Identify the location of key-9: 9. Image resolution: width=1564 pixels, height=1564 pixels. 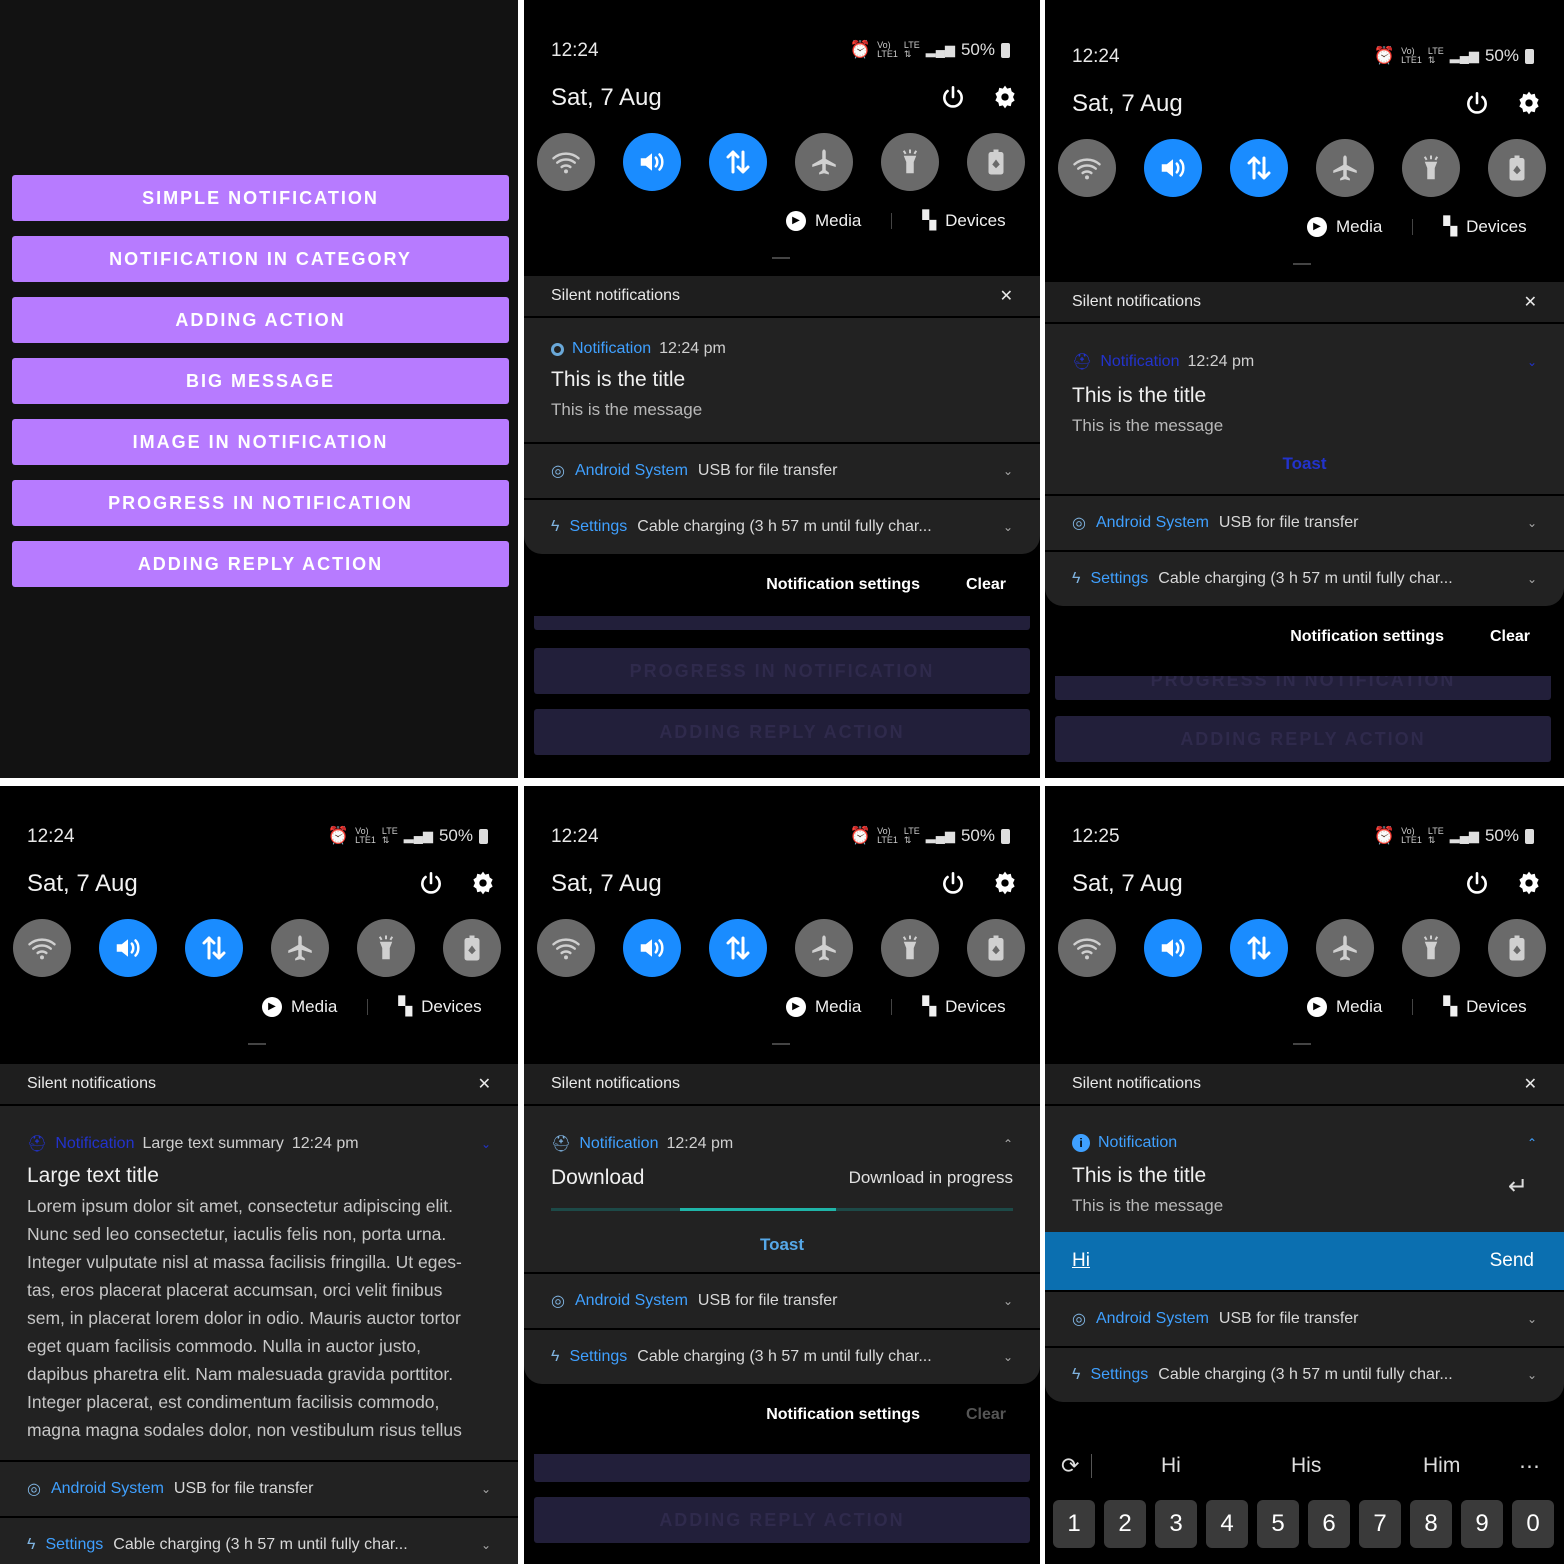
(1482, 1524).